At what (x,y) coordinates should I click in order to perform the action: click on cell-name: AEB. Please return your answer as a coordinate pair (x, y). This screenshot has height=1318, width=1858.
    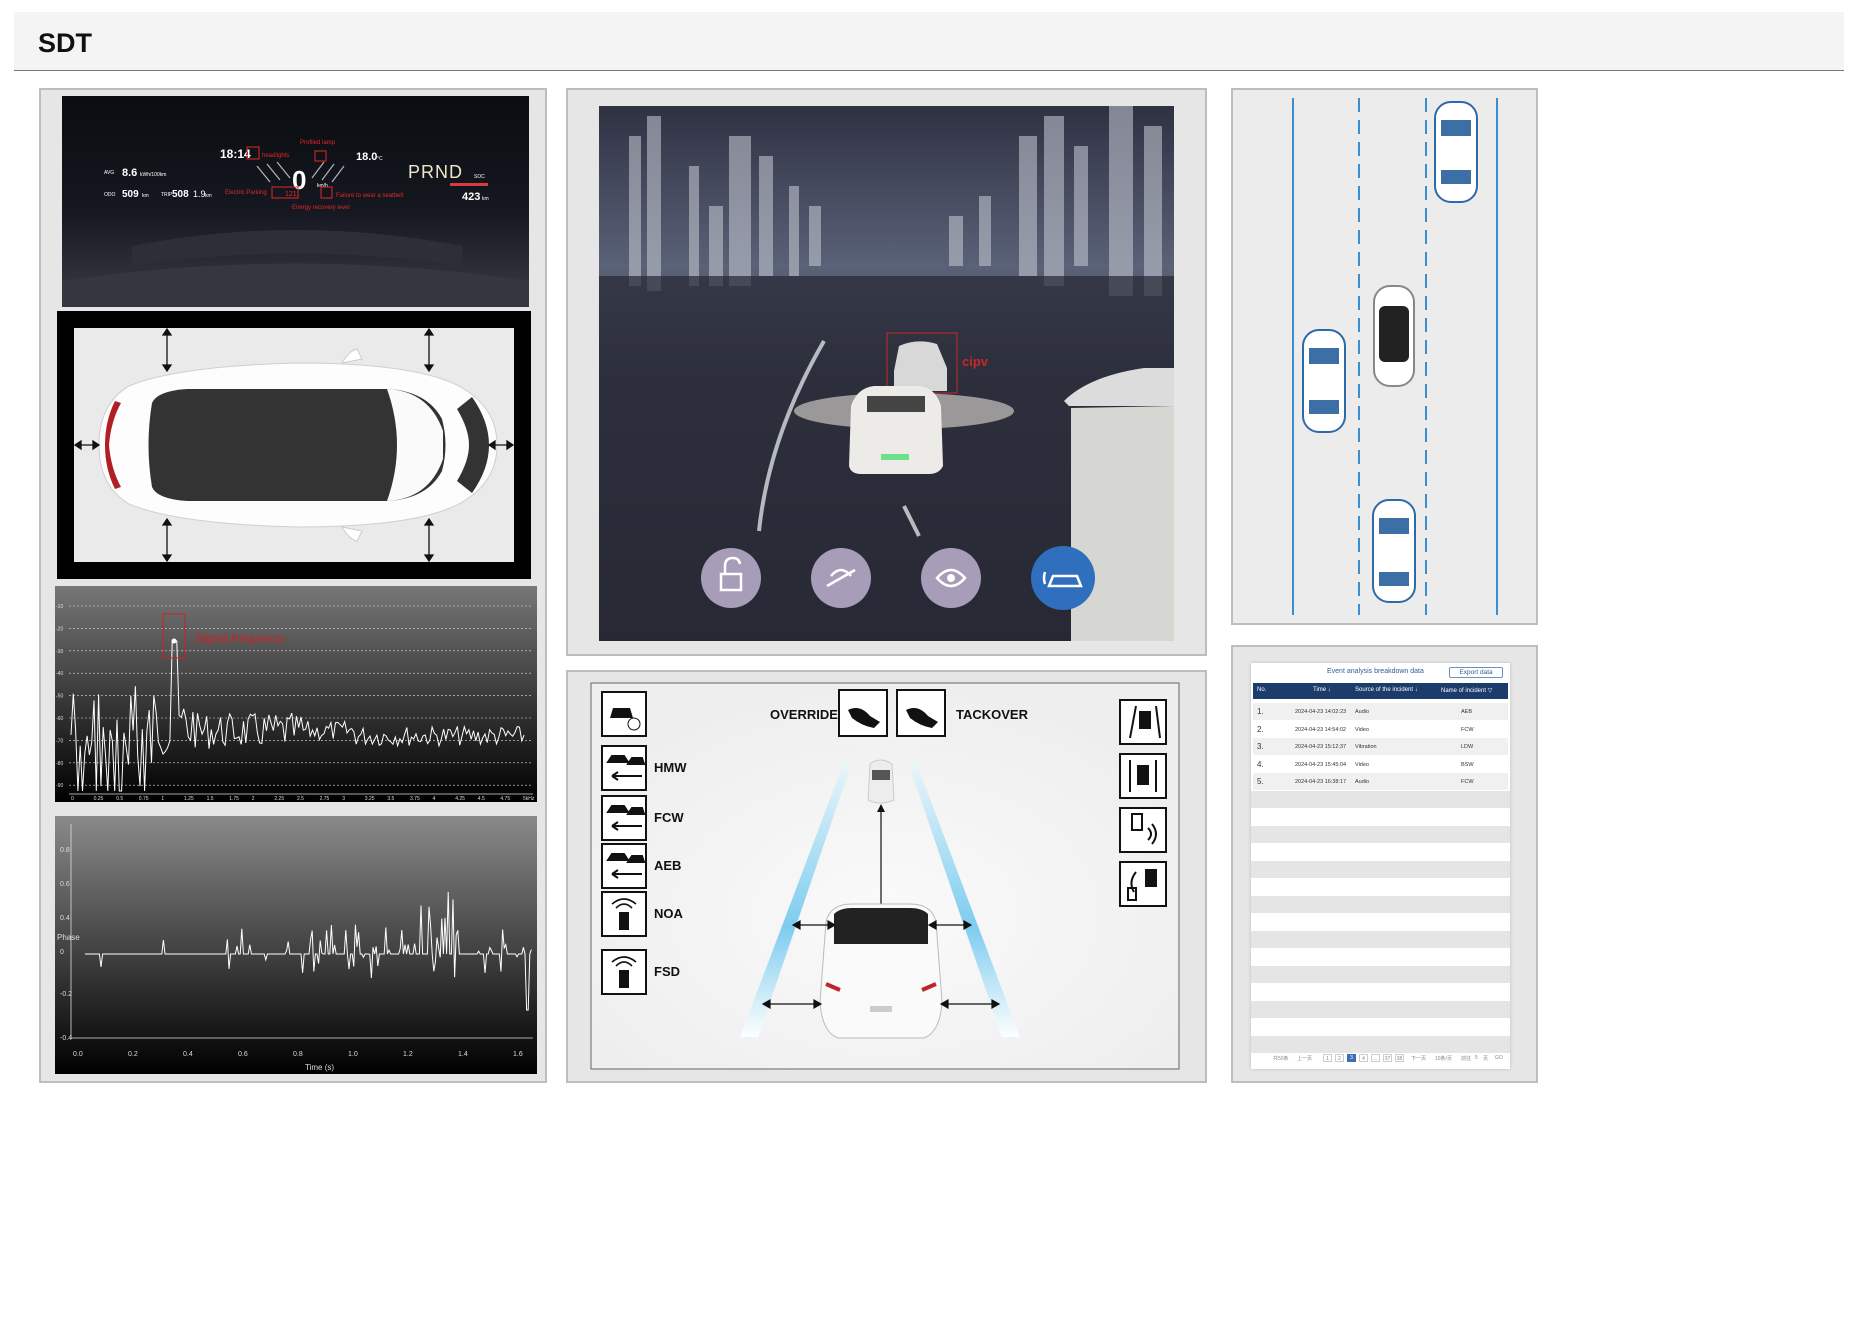
    Looking at the image, I should click on (1467, 712).